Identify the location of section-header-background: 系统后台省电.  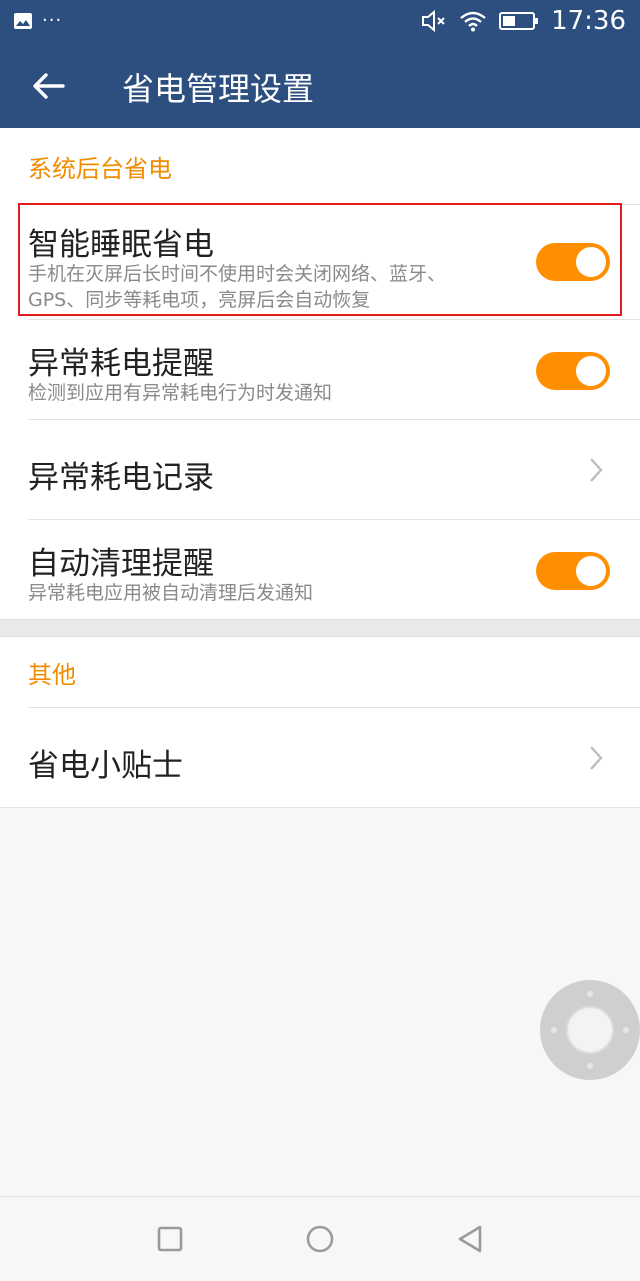
(100, 168).